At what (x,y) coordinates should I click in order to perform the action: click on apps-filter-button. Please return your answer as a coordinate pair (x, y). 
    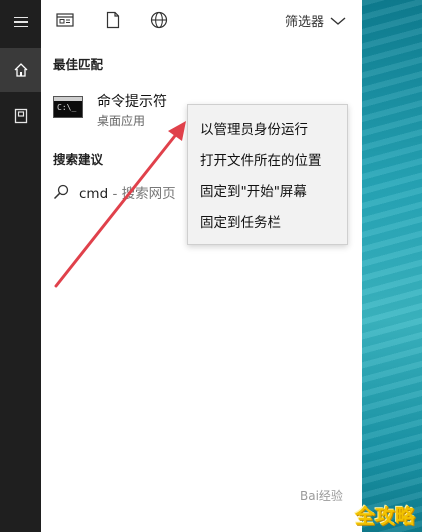
    Looking at the image, I should click on (65, 20).